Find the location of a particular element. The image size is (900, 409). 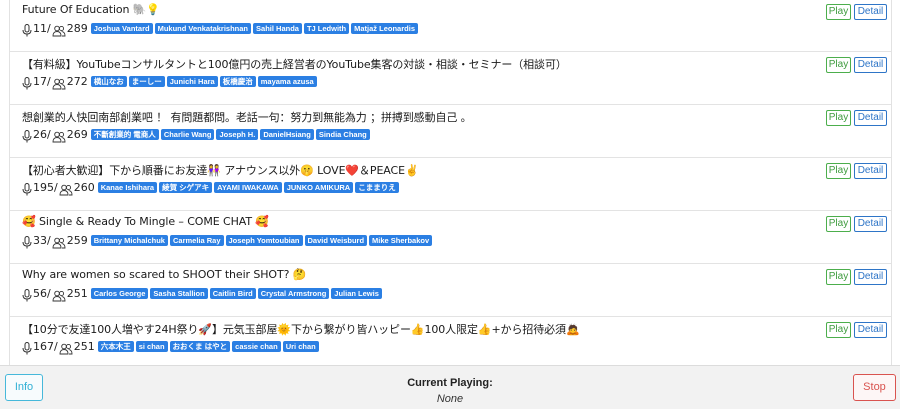

user-tag: Joshua Vantard is located at coordinates (121, 28).